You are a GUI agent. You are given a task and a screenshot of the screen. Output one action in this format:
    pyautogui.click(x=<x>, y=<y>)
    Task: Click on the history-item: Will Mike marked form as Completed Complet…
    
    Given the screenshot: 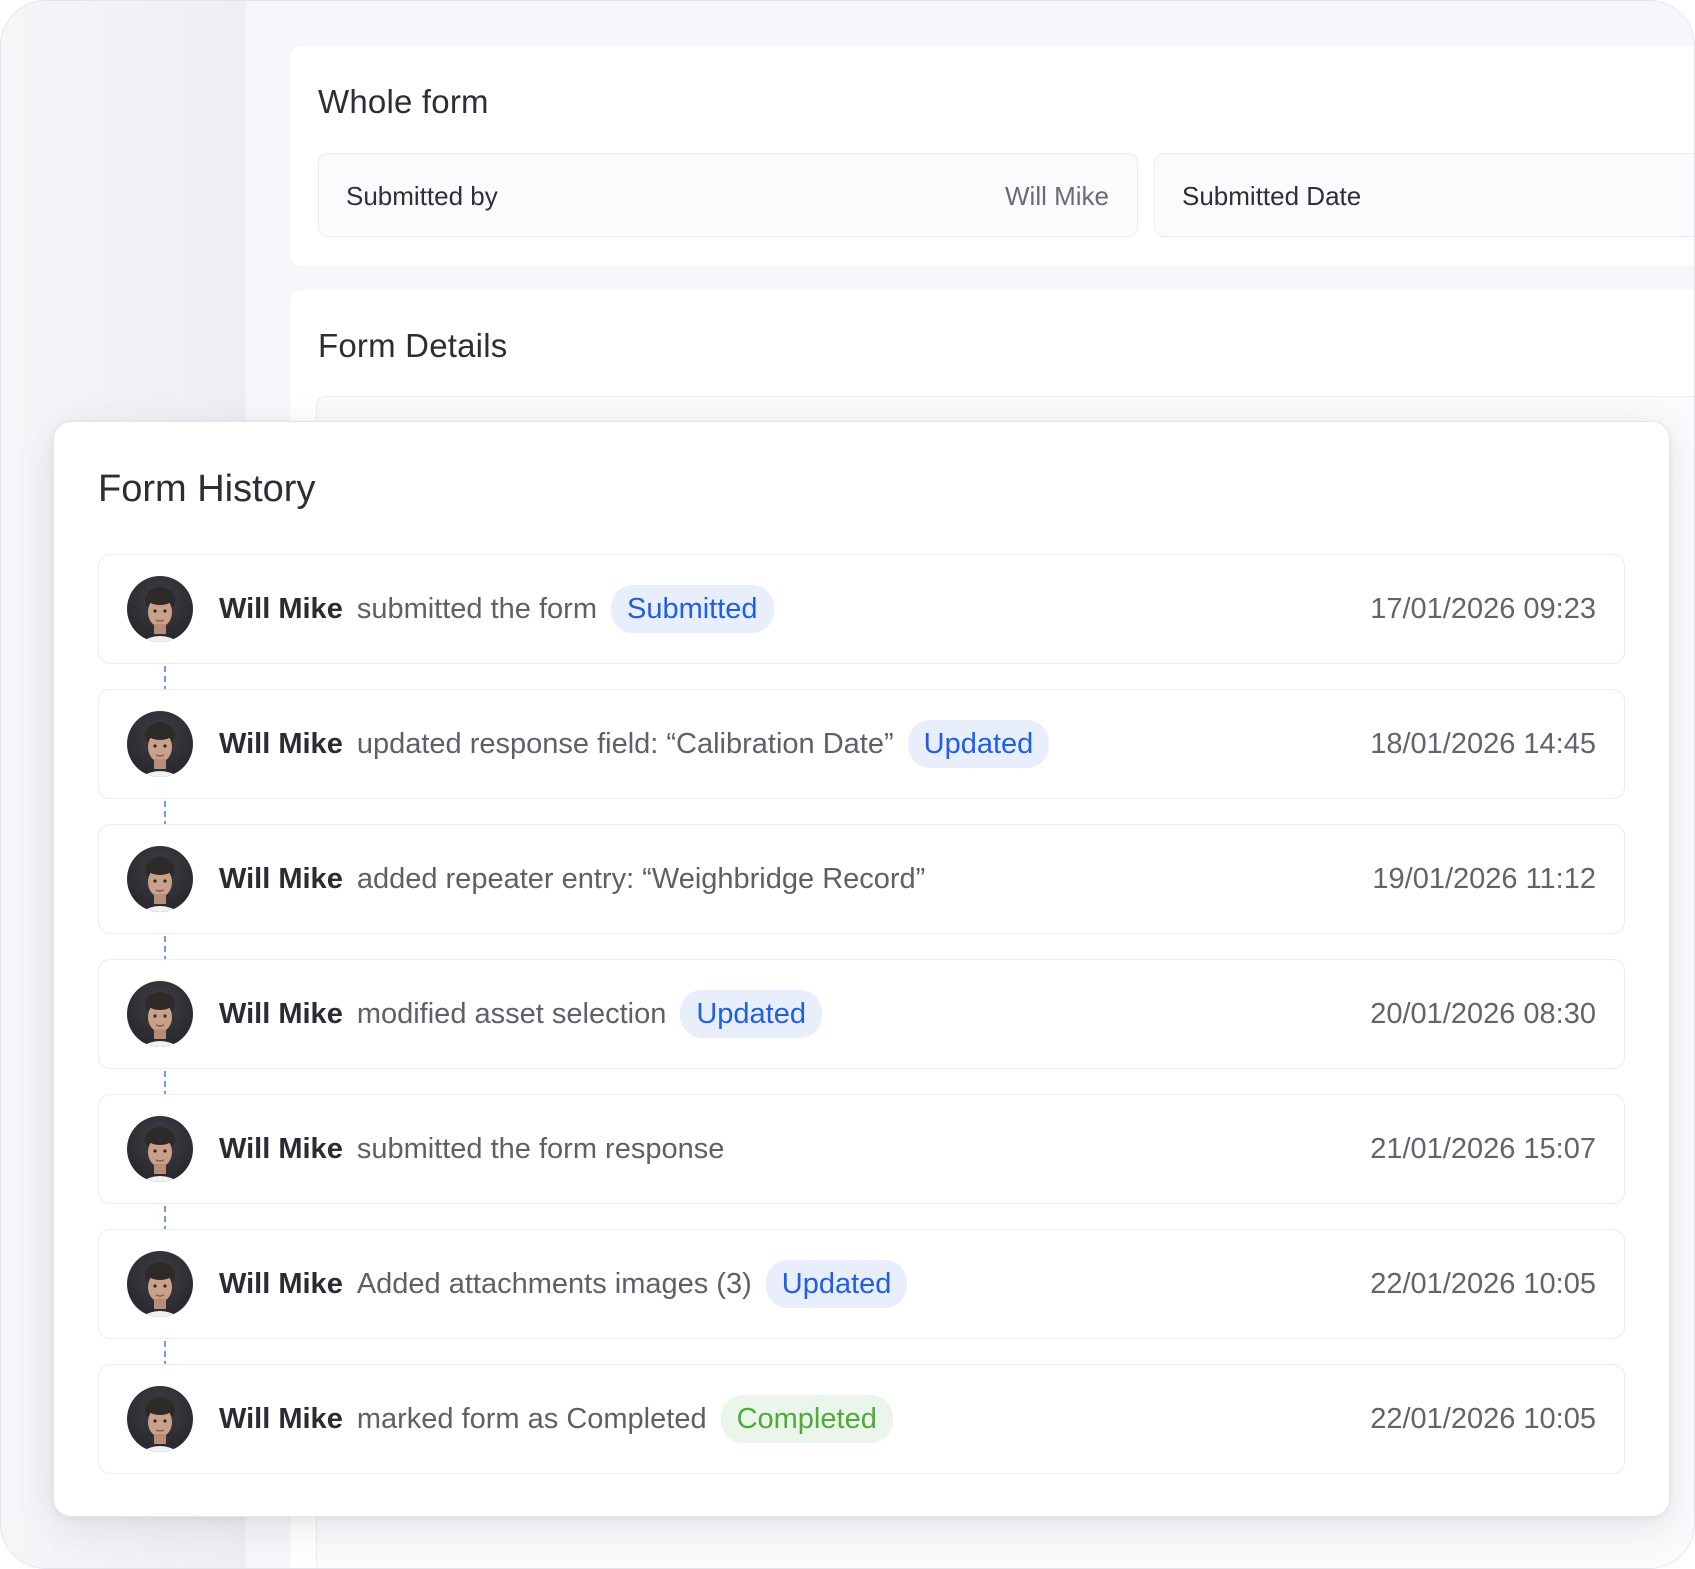 What is the action you would take?
    pyautogui.click(x=861, y=1419)
    